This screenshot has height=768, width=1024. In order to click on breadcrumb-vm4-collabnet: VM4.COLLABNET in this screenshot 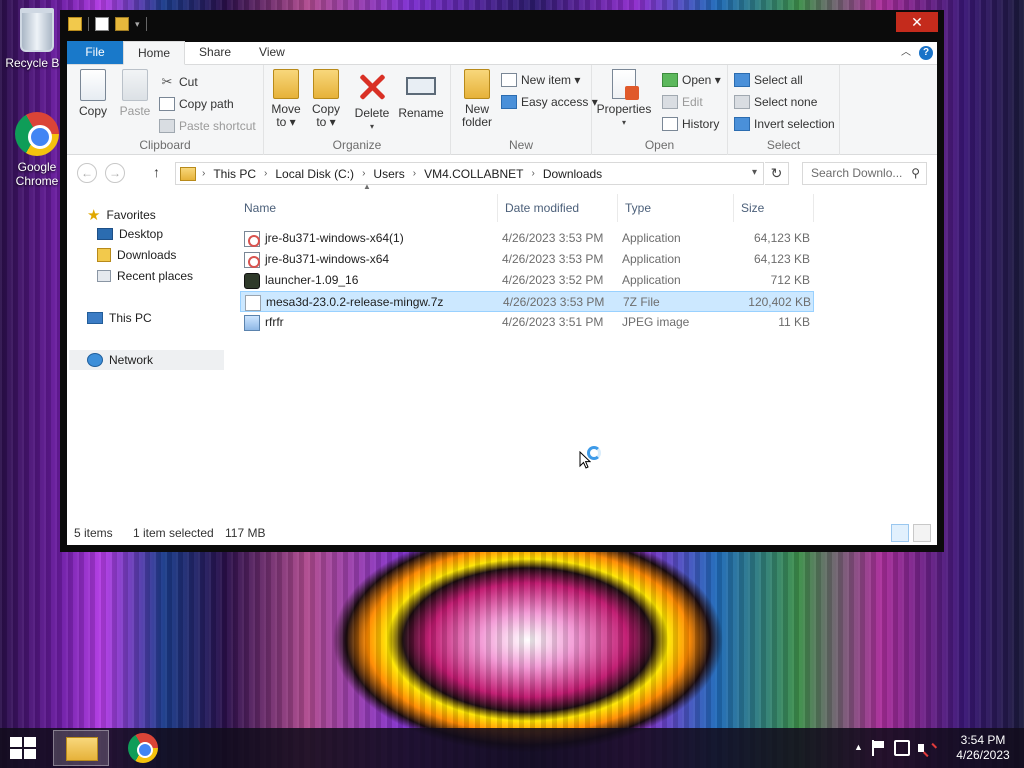, I will do `click(473, 174)`.